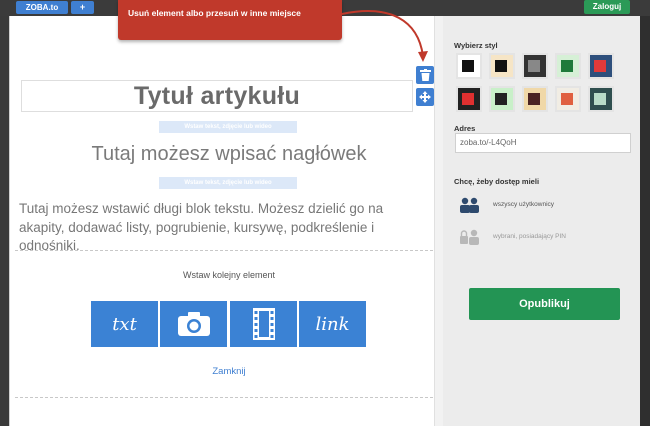  I want to click on access-pin-option: wybrani, posiadający PIN, so click(544, 237).